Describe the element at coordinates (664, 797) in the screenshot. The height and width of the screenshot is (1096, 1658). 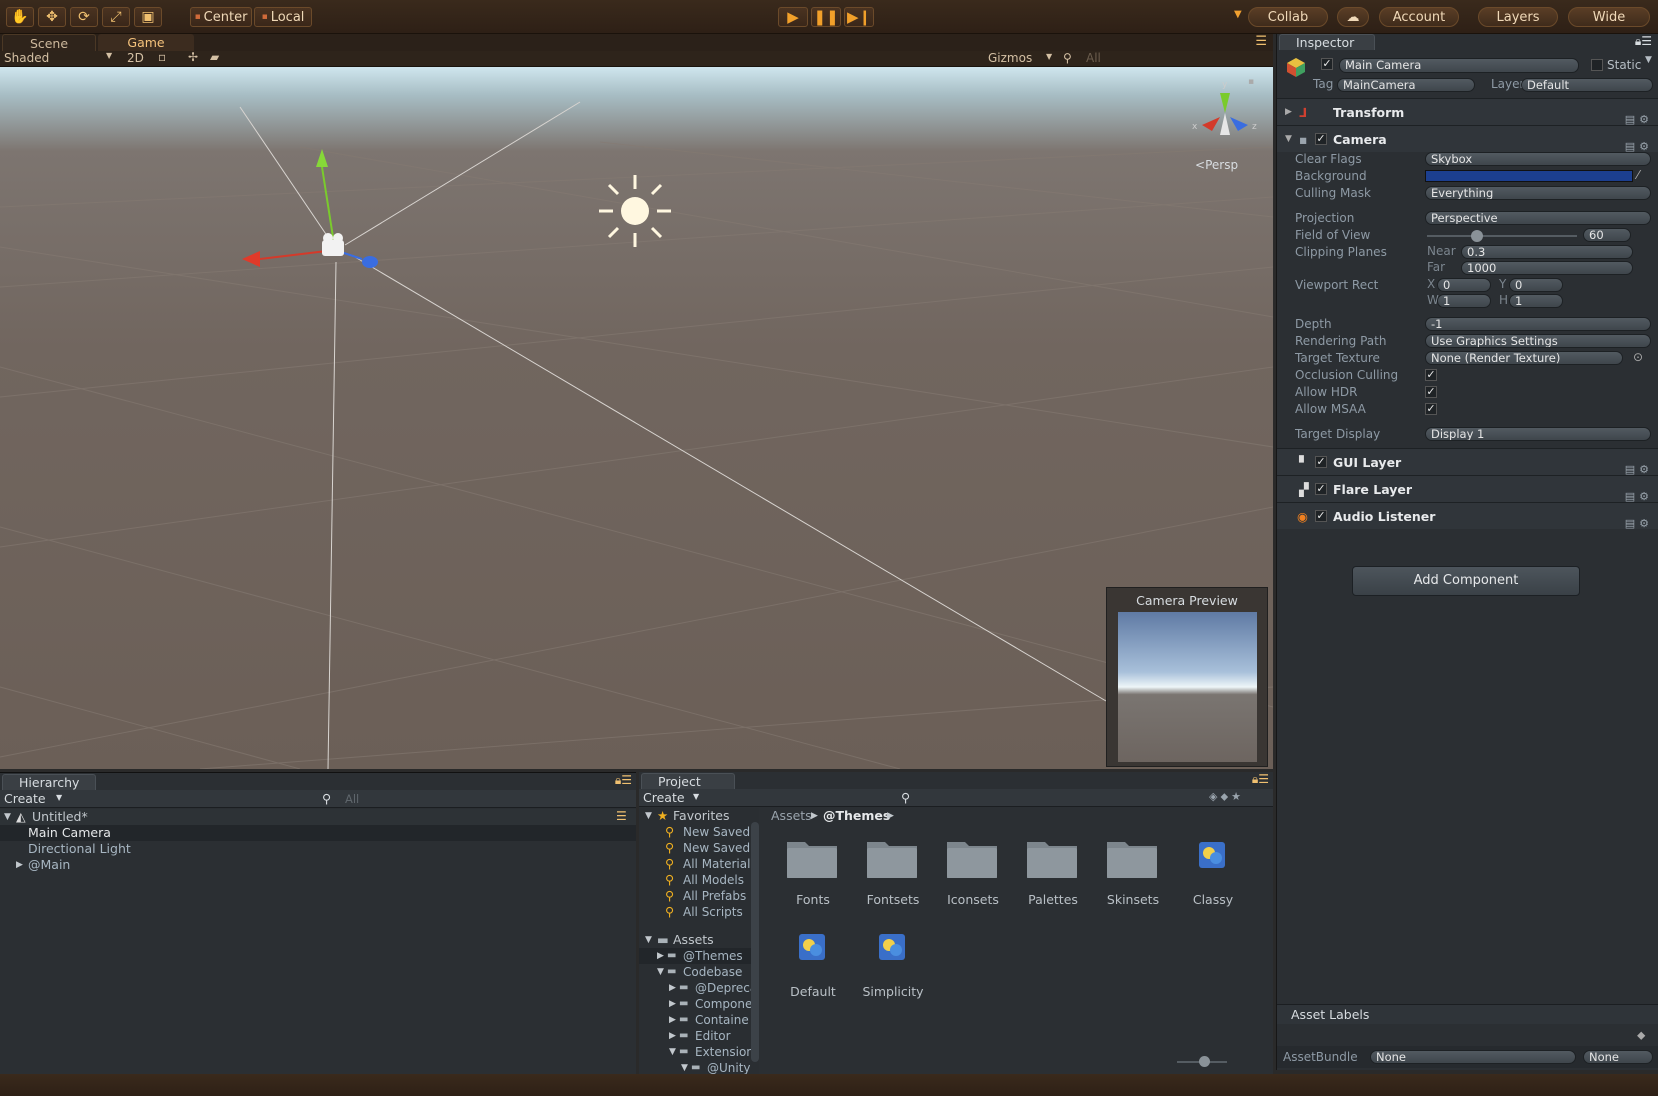
I see `project-create-button: Create` at that location.